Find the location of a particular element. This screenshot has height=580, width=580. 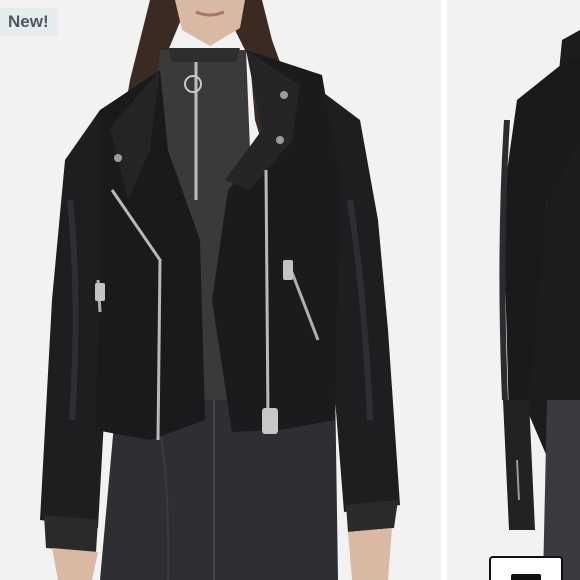

thumbnail-button is located at coordinates (526, 568).